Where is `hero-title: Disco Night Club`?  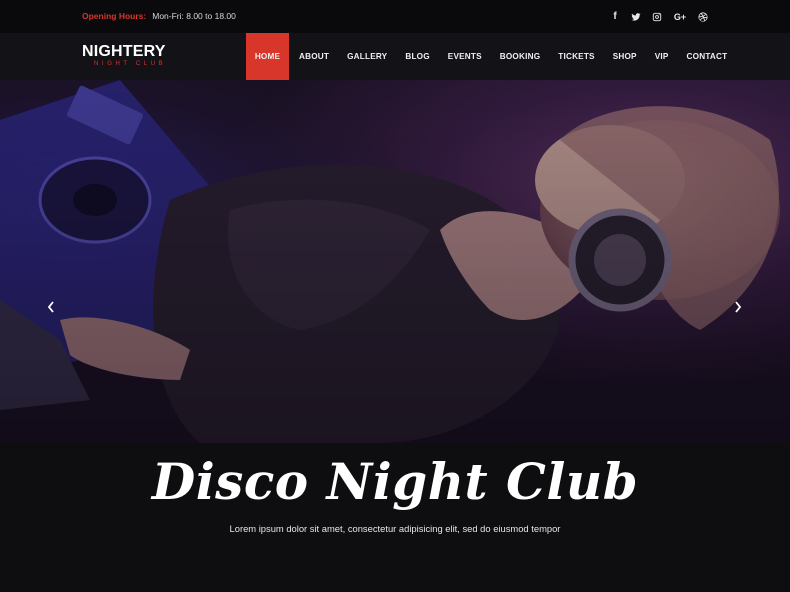
hero-title: Disco Night Club is located at coordinates (395, 481).